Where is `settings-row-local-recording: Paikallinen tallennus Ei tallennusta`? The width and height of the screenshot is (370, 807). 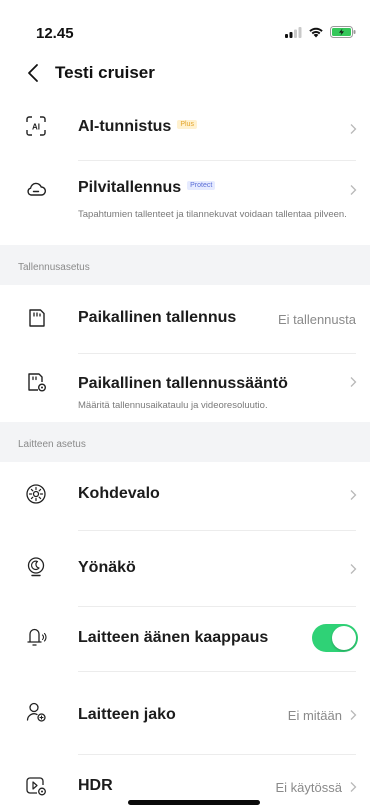 settings-row-local-recording: Paikallinen tallennus Ei tallennusta is located at coordinates (185, 319).